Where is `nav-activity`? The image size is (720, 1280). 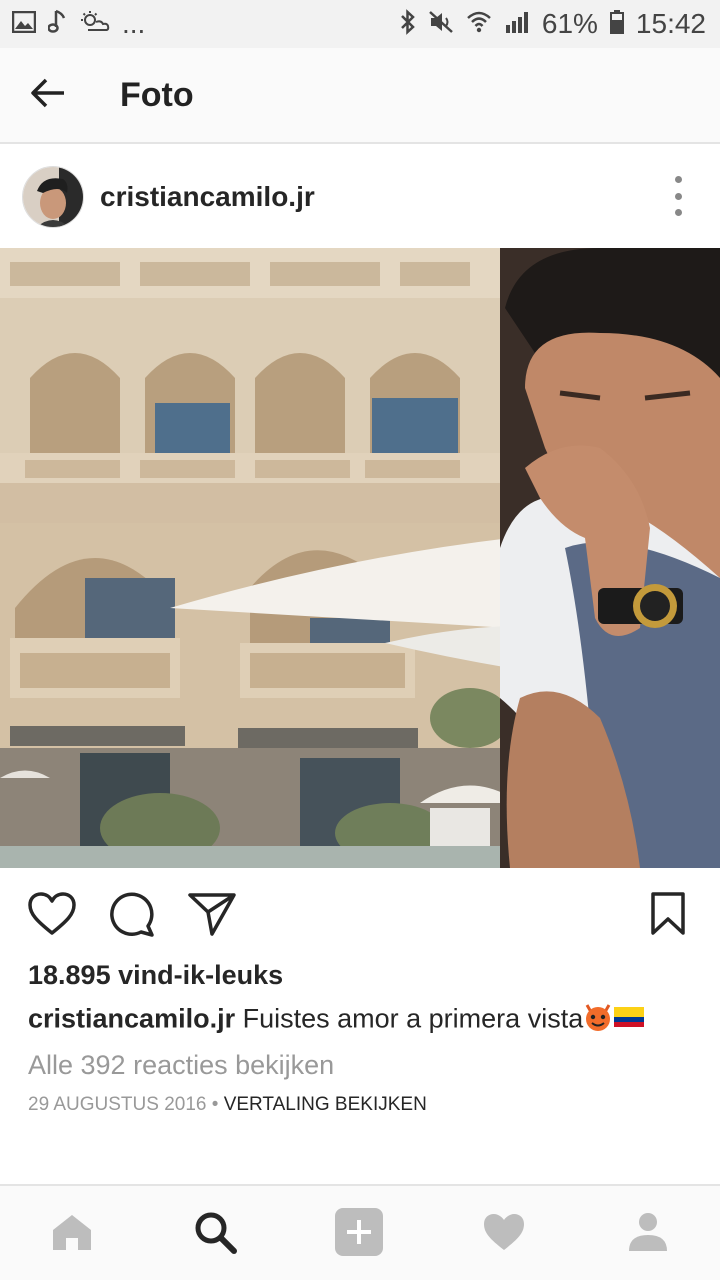
nav-activity is located at coordinates (504, 1234).